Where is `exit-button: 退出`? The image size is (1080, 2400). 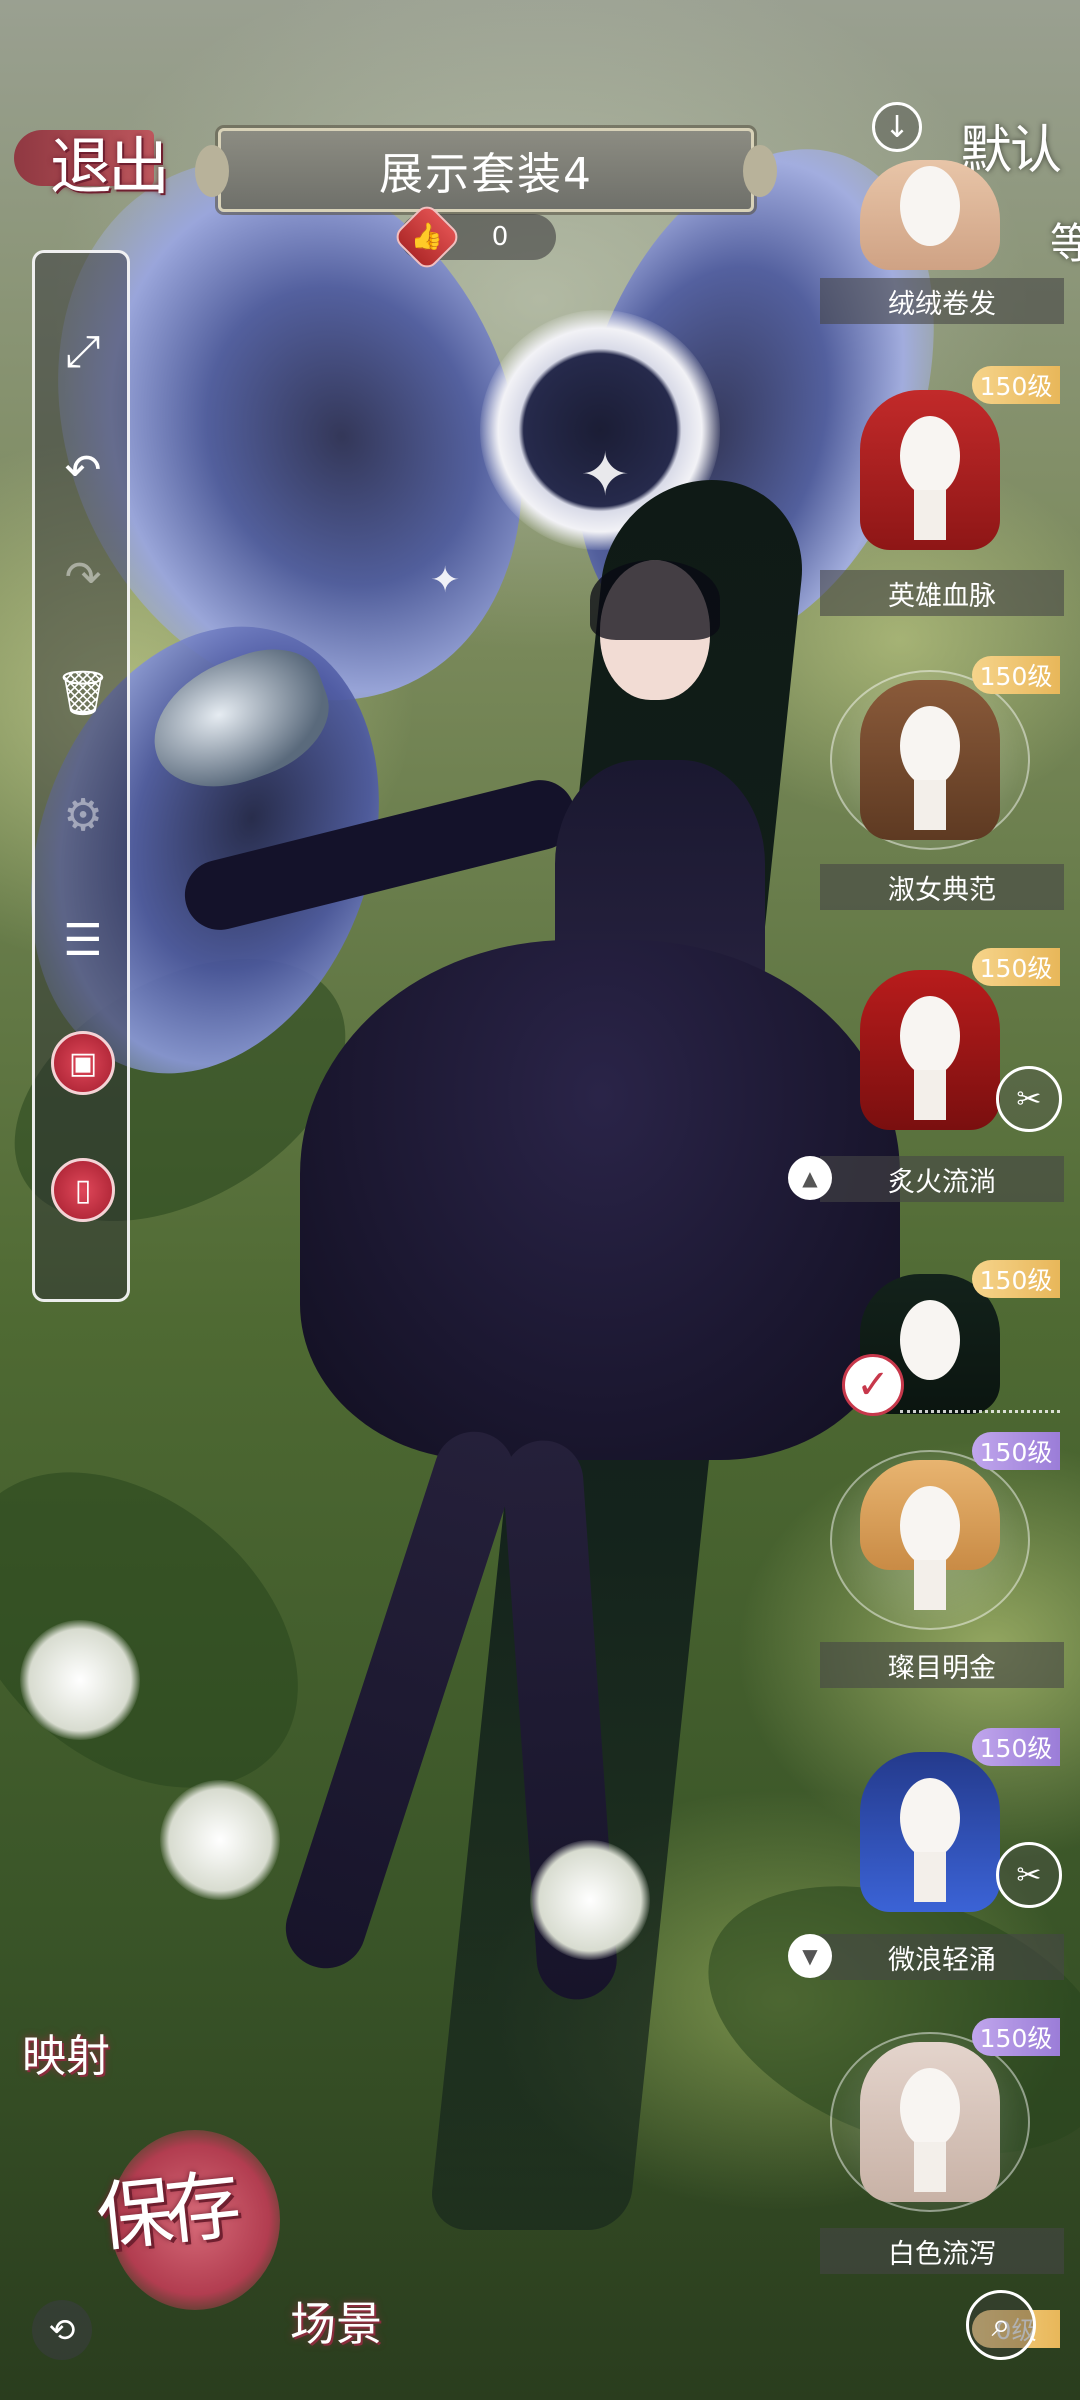 exit-button: 退出 is located at coordinates (99, 156).